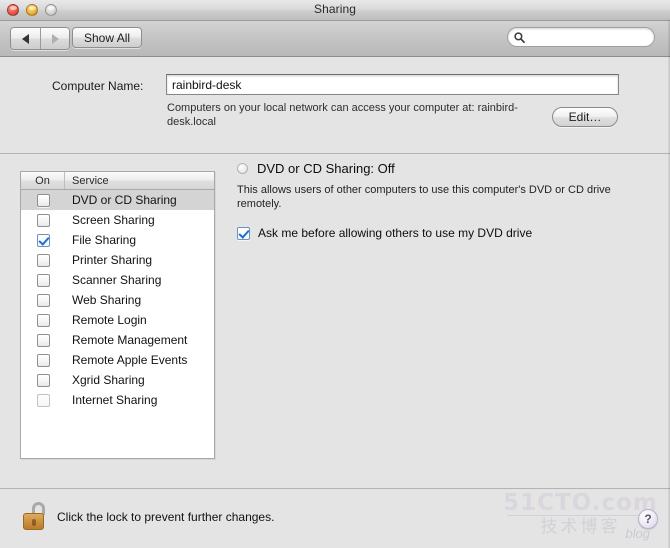 Image resolution: width=670 pixels, height=548 pixels. I want to click on service-row: Internet Sharing, so click(117, 400).